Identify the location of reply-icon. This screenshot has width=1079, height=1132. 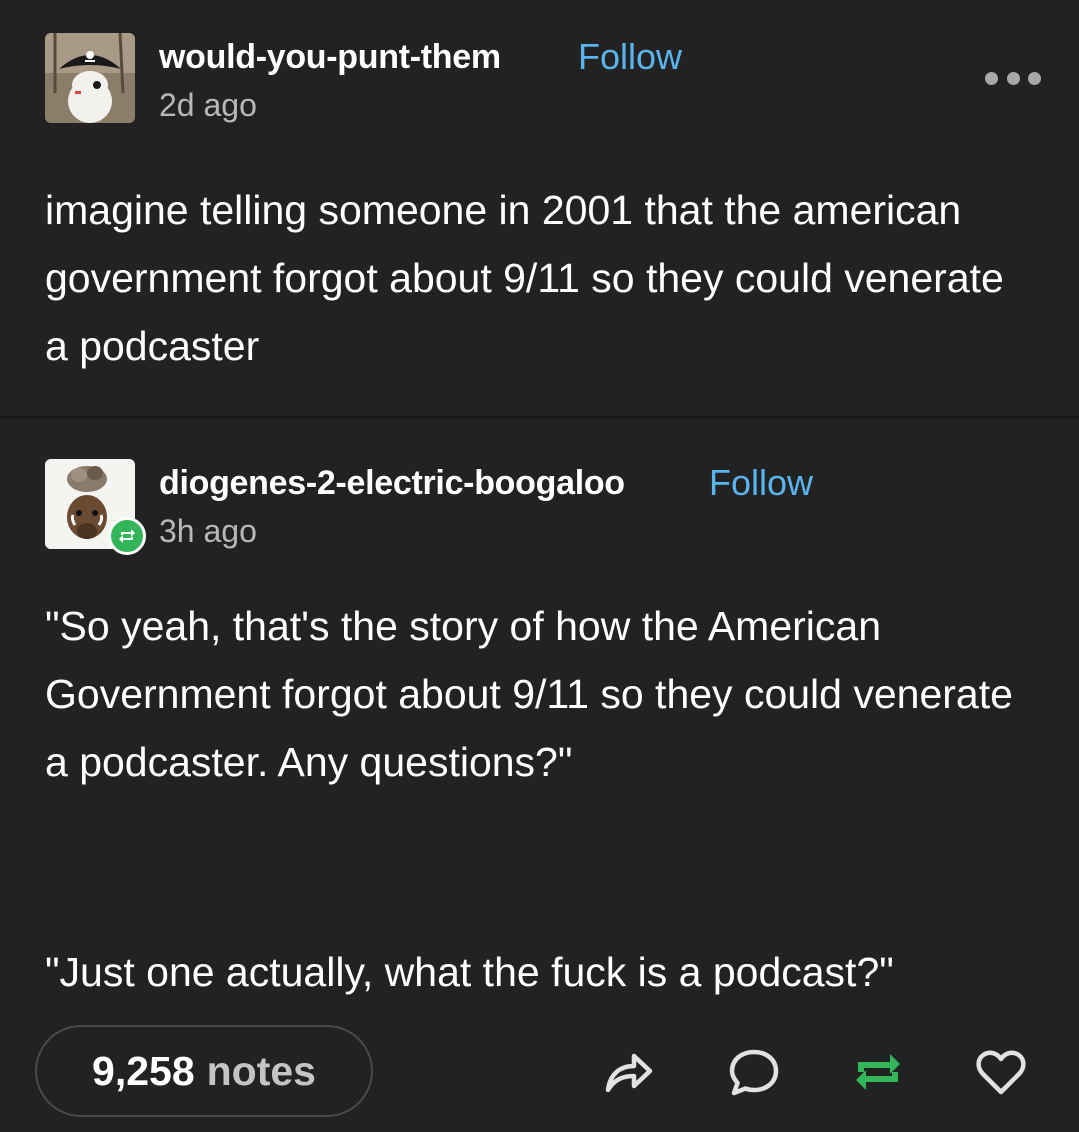
(754, 1072).